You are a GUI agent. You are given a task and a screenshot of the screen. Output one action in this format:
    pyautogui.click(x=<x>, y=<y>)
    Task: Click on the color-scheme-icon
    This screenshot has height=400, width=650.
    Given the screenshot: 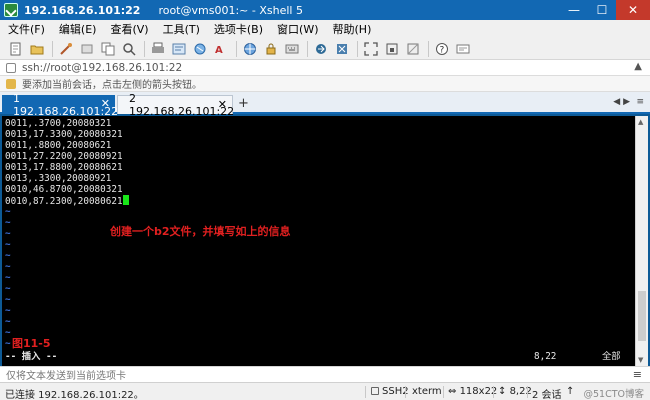 What is the action you would take?
    pyautogui.click(x=200, y=49)
    